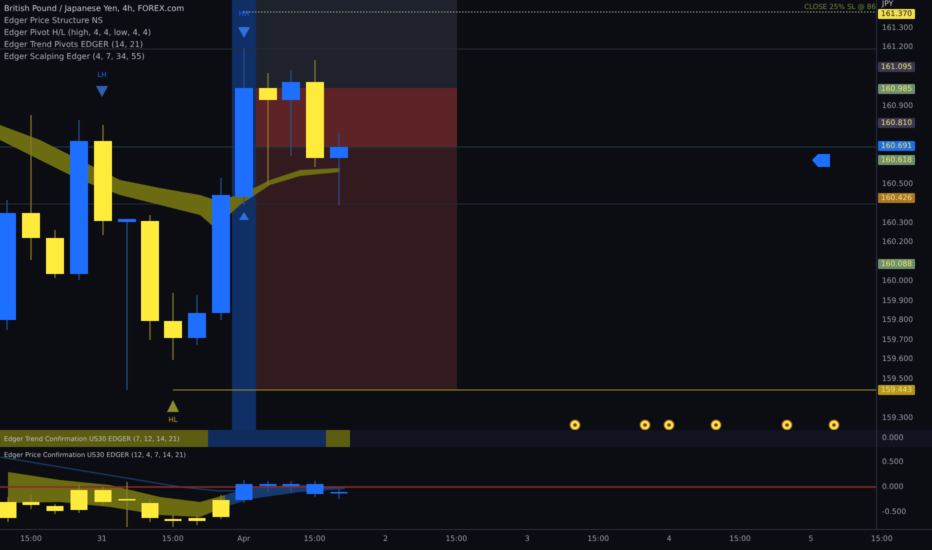 This screenshot has height=550, width=932. I want to click on indicator-legend: British Pound / Japanese Yen, 4h, FOREX.com, so click(94, 8).